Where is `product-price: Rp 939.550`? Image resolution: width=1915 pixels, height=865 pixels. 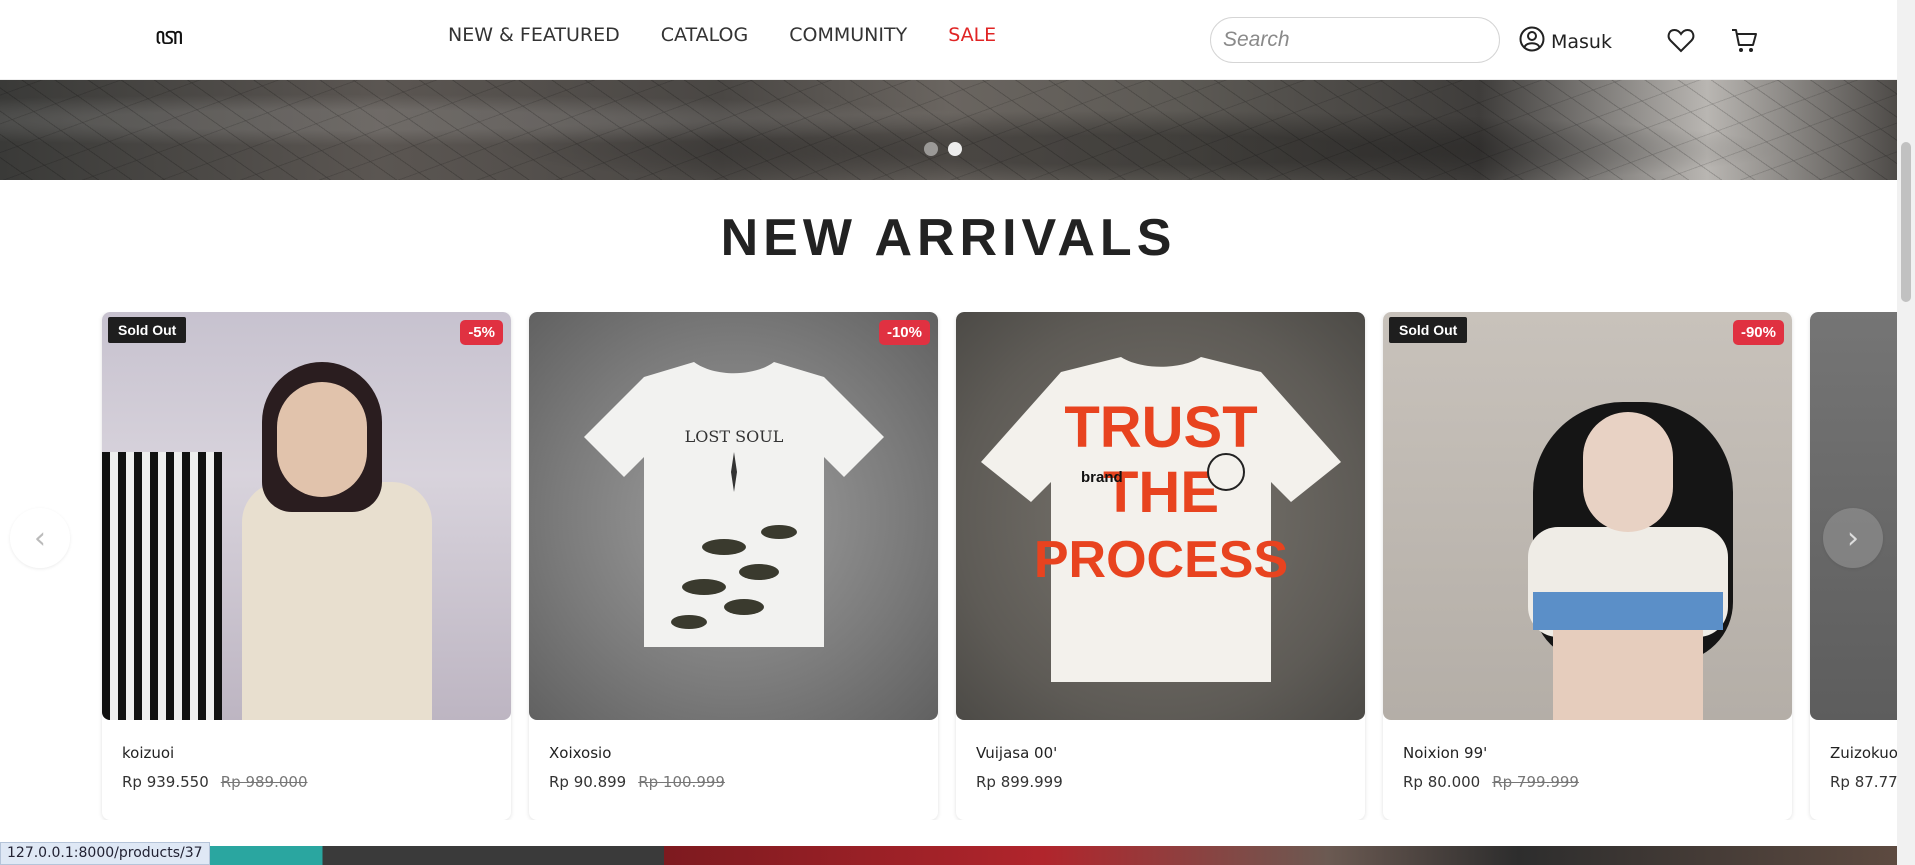
product-price: Rp 939.550 is located at coordinates (165, 782).